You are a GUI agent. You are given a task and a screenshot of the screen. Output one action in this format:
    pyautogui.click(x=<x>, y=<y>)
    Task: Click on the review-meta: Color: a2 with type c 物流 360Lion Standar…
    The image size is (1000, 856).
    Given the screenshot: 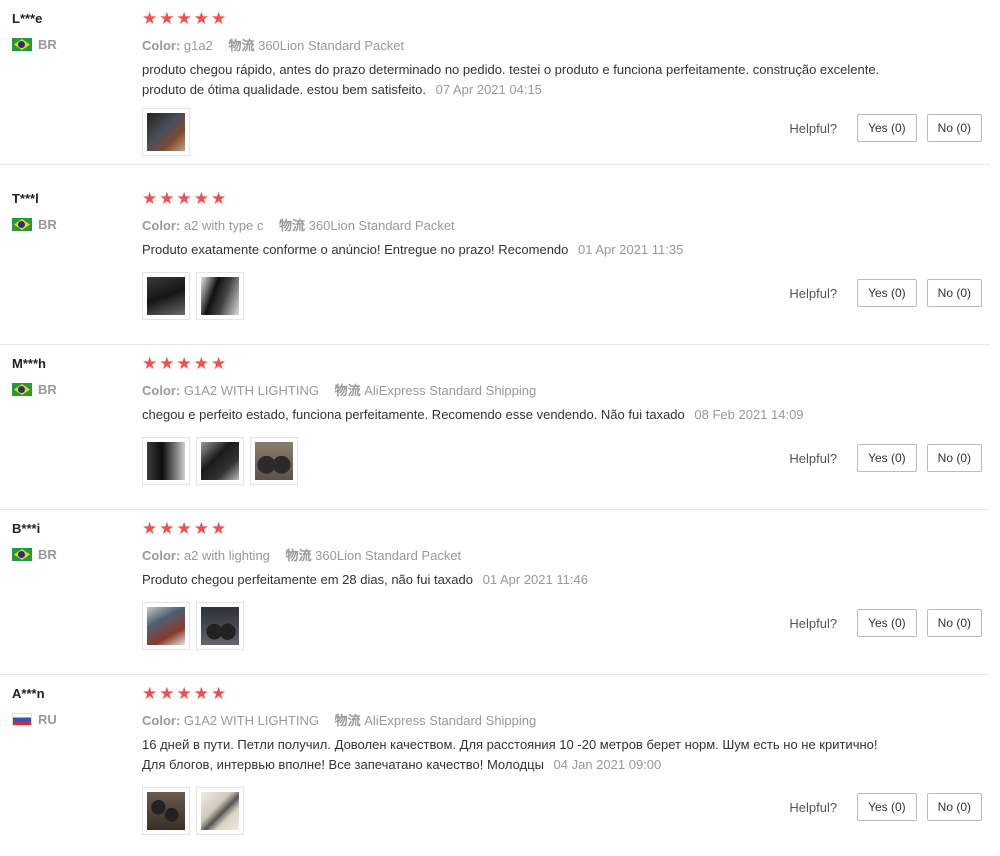 What is the action you would take?
    pyautogui.click(x=304, y=224)
    